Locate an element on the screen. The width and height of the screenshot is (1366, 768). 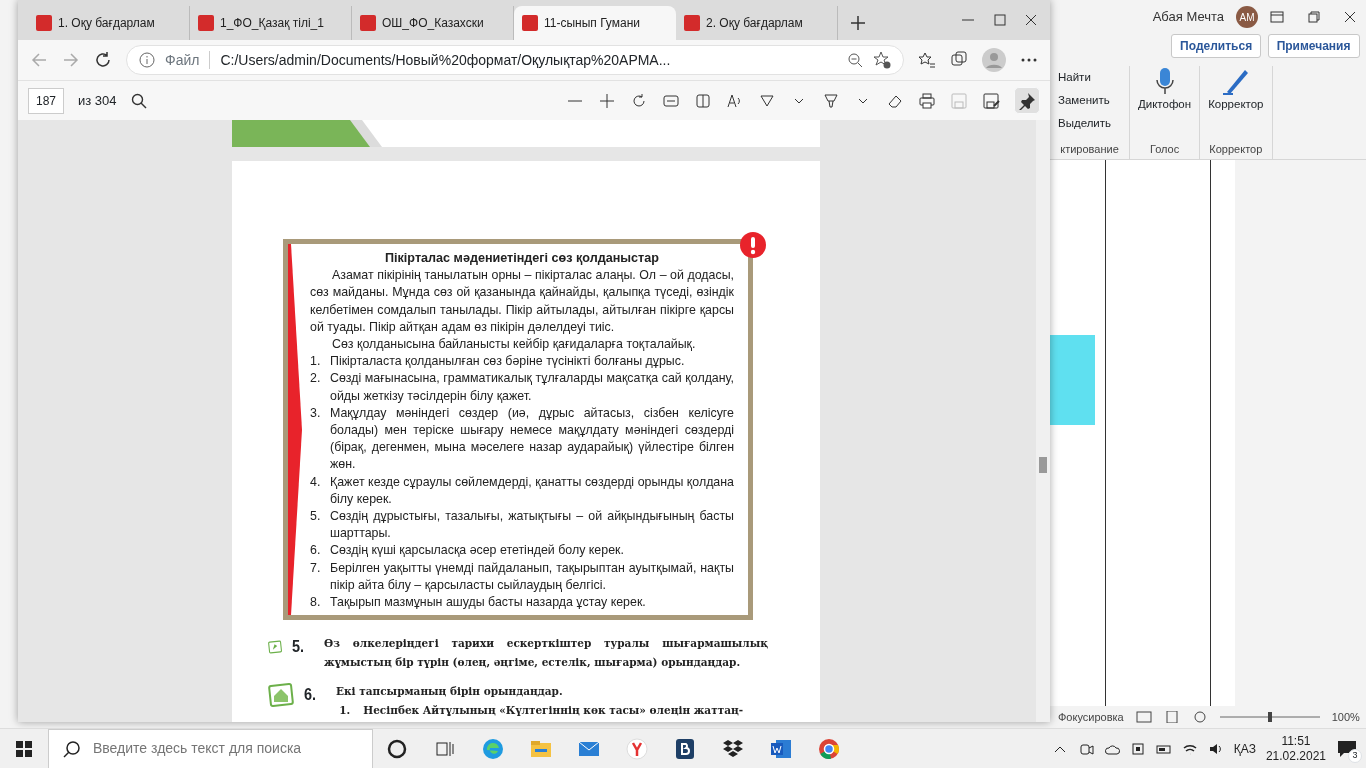
focus-mode-label: Фокусировка is located at coordinates (1091, 717).